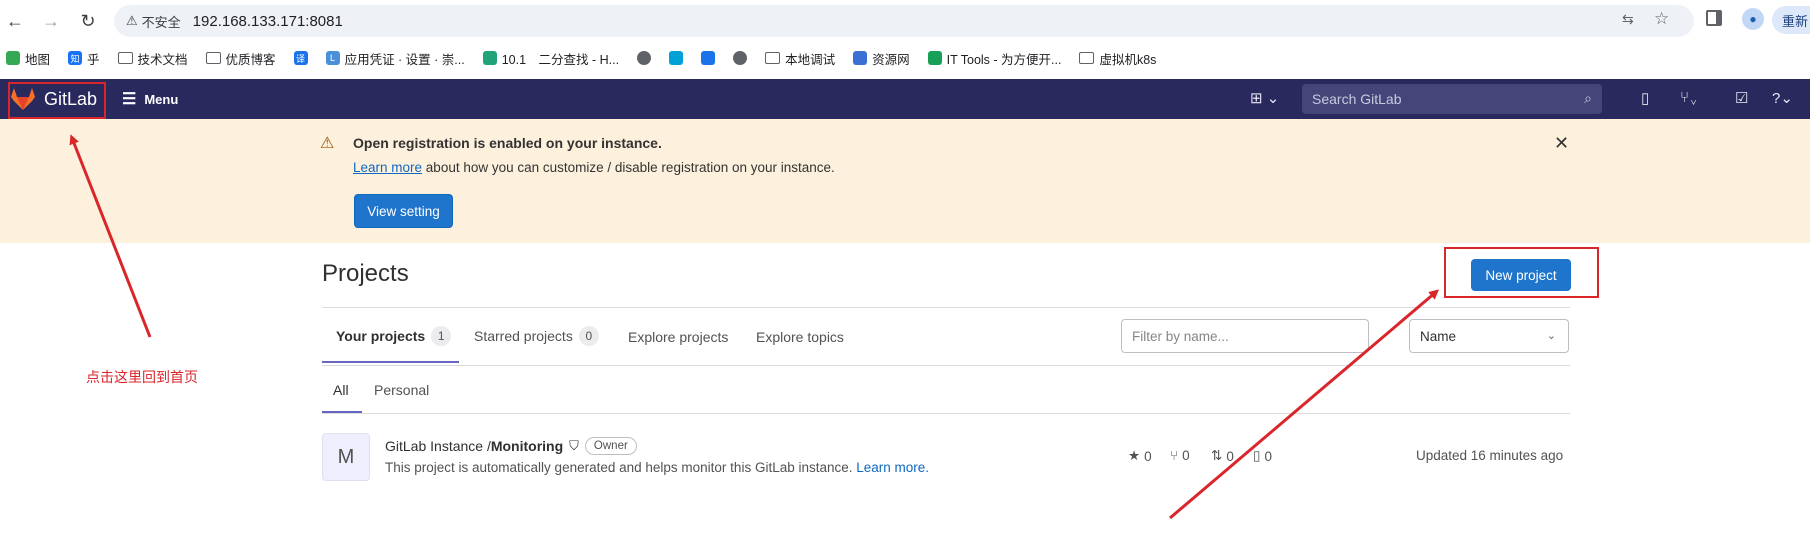 This screenshot has width=1810, height=544. I want to click on annotation-text: 点击这里回到首页, so click(142, 377).